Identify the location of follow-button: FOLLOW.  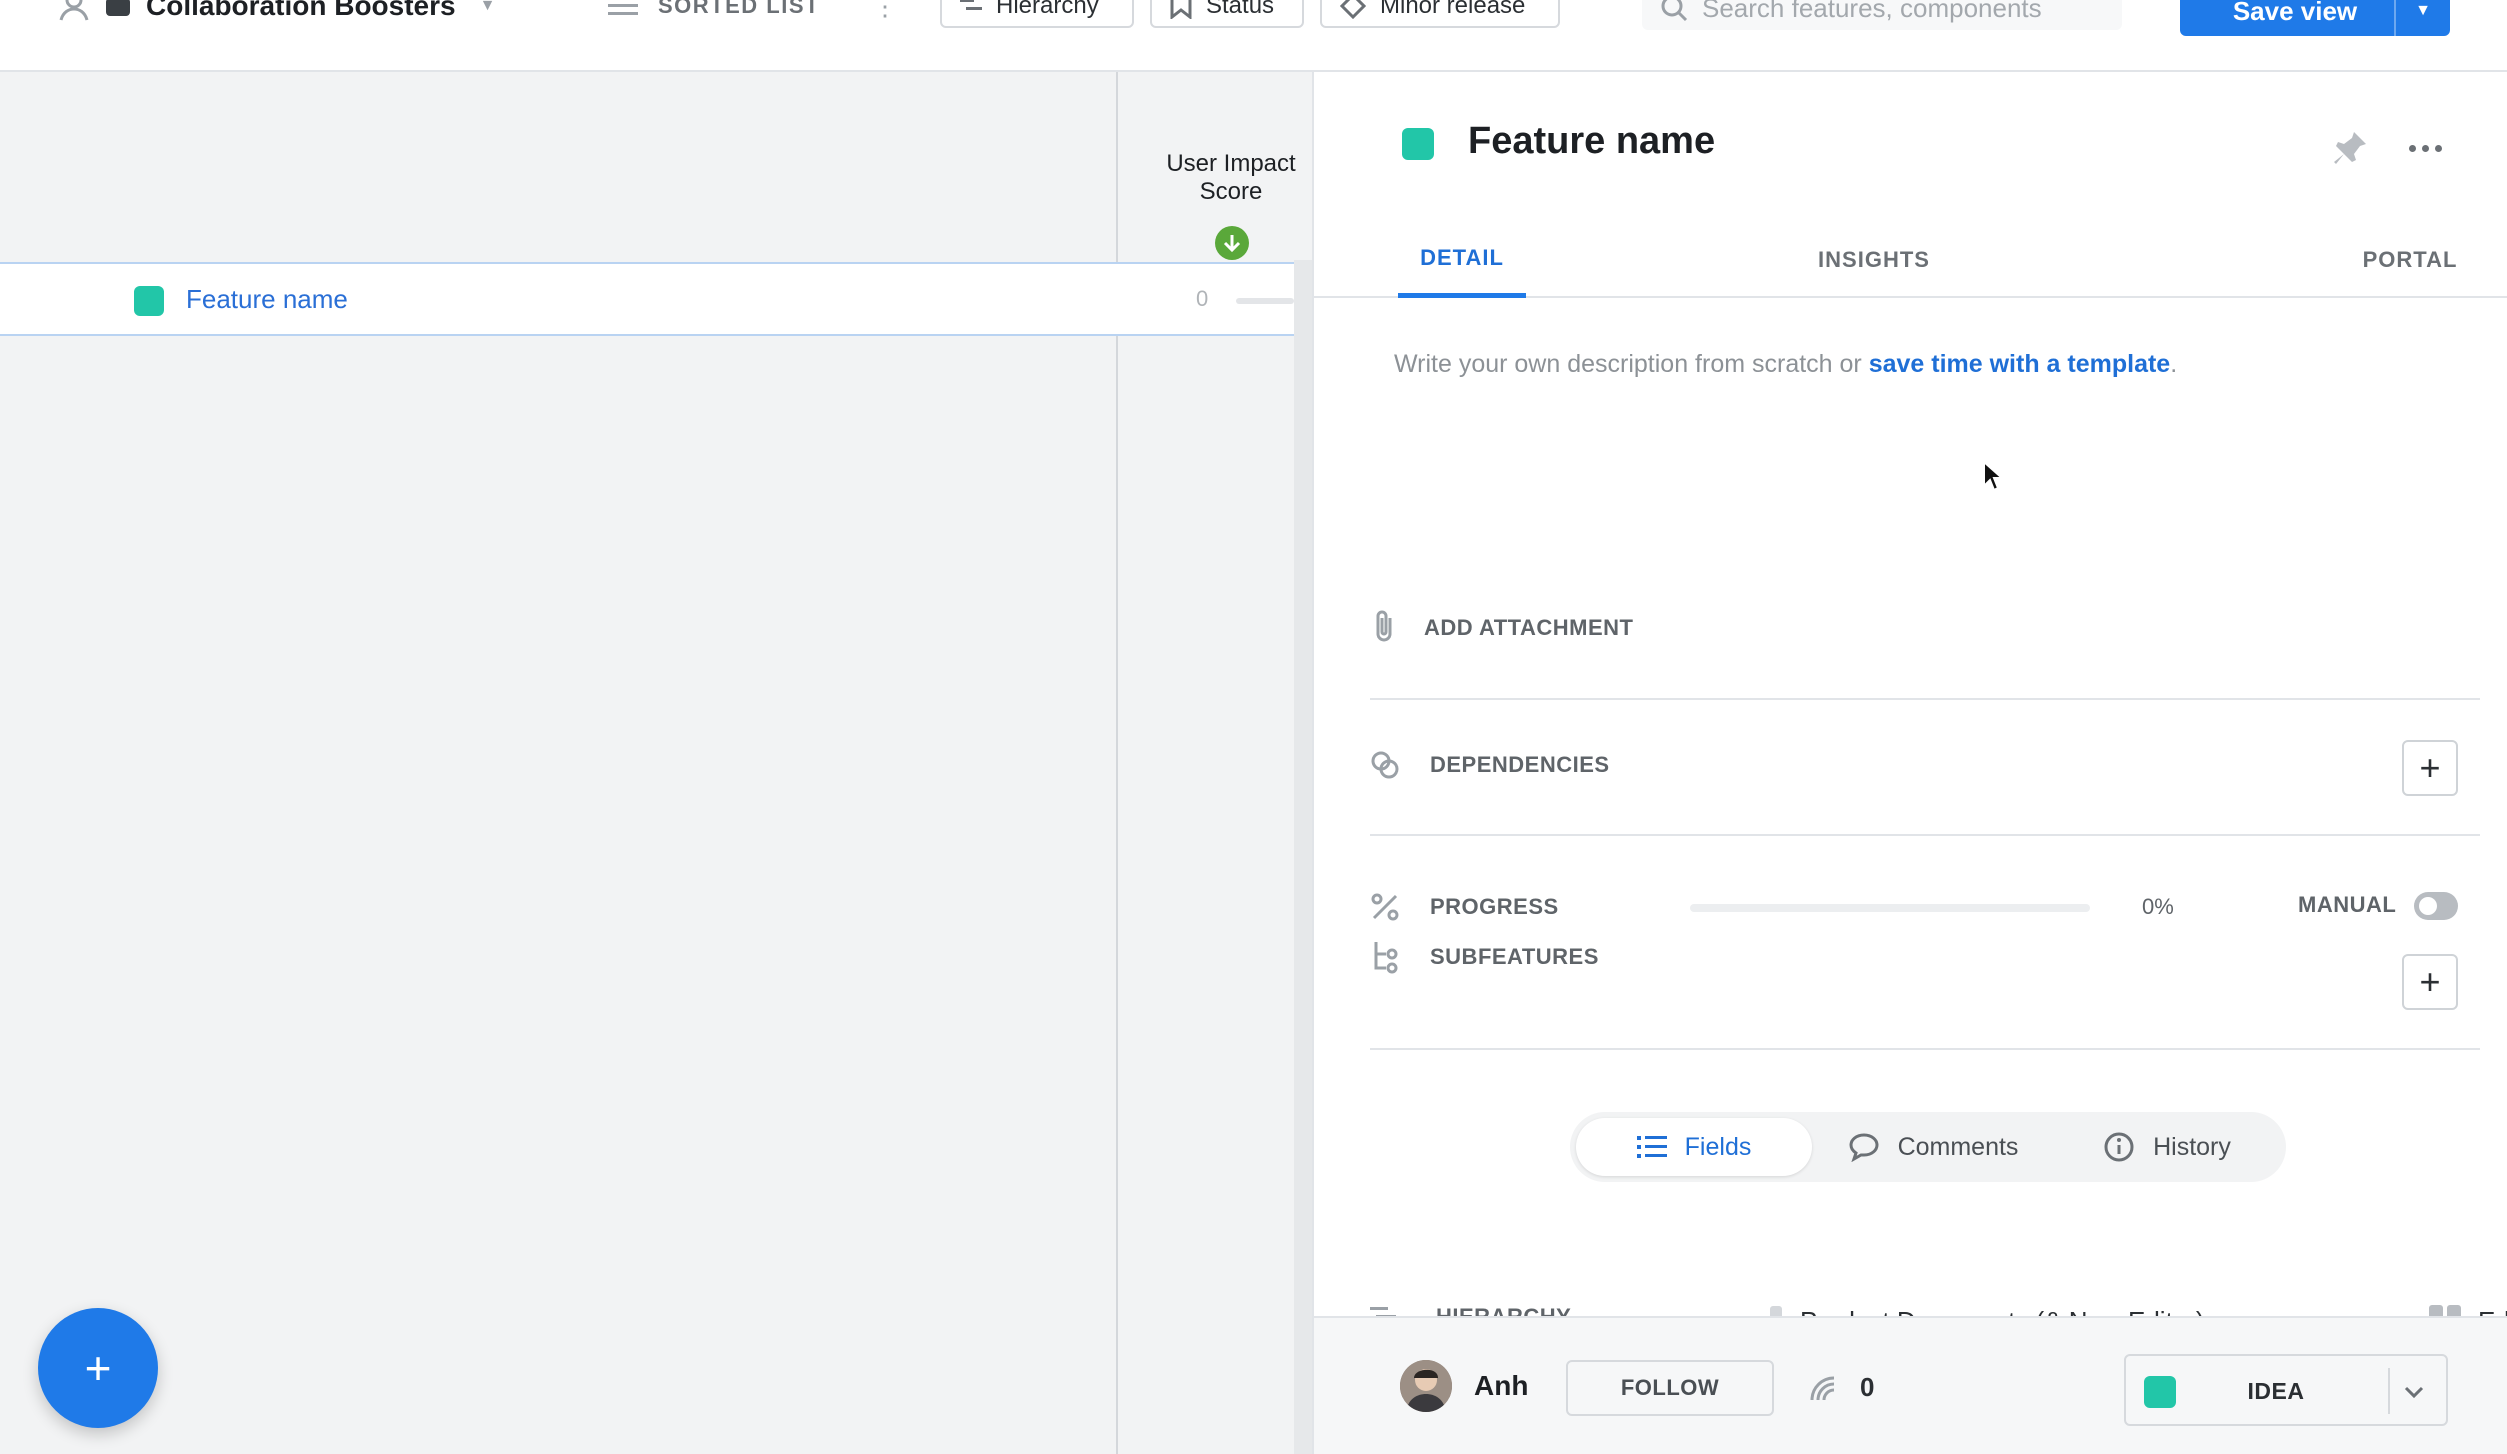
(1670, 1388).